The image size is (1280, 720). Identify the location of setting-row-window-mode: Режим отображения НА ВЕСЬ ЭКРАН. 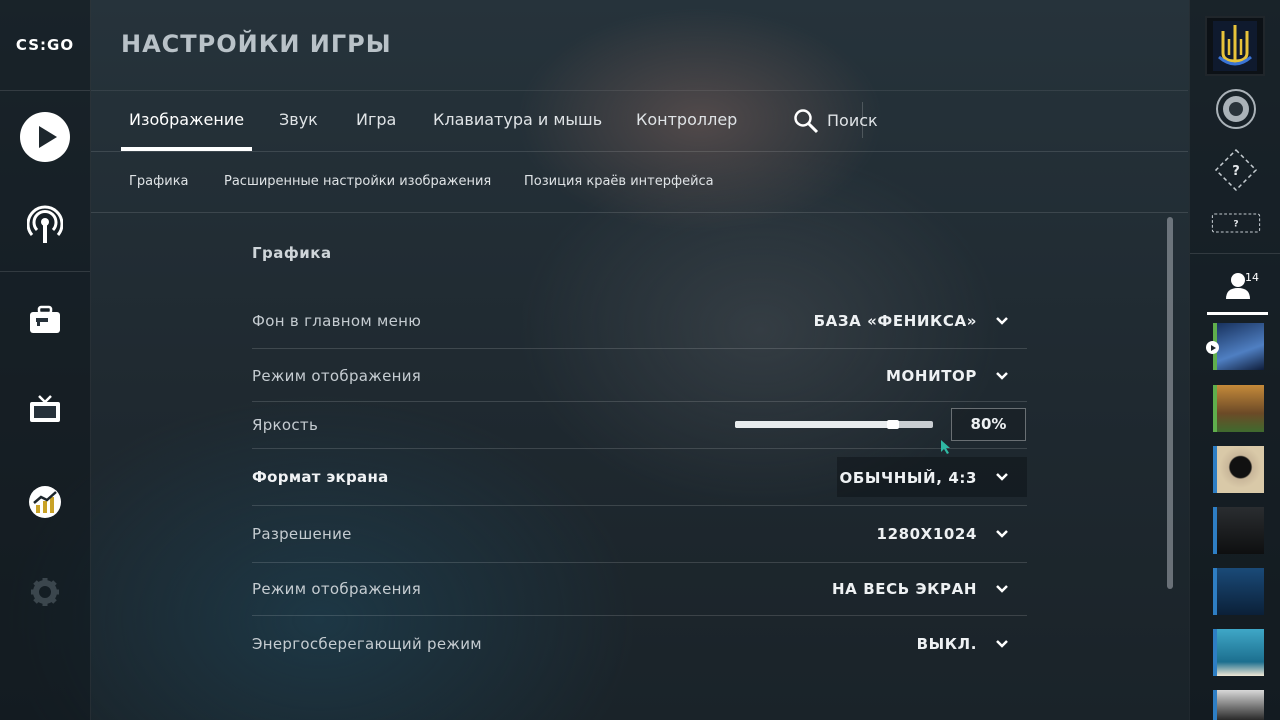
(639, 589).